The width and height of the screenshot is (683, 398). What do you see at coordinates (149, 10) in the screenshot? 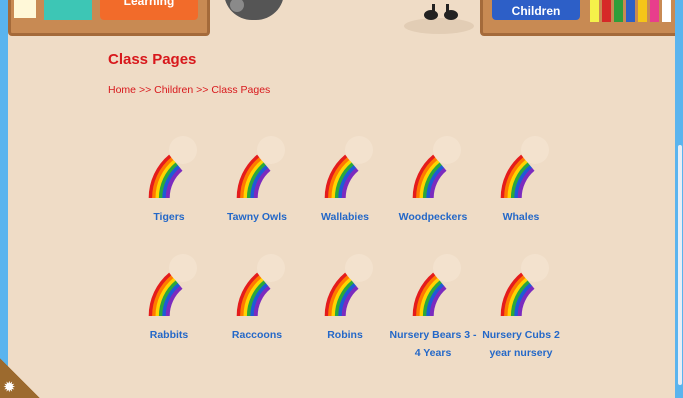
I see `nav-learning-button: Learning` at bounding box center [149, 10].